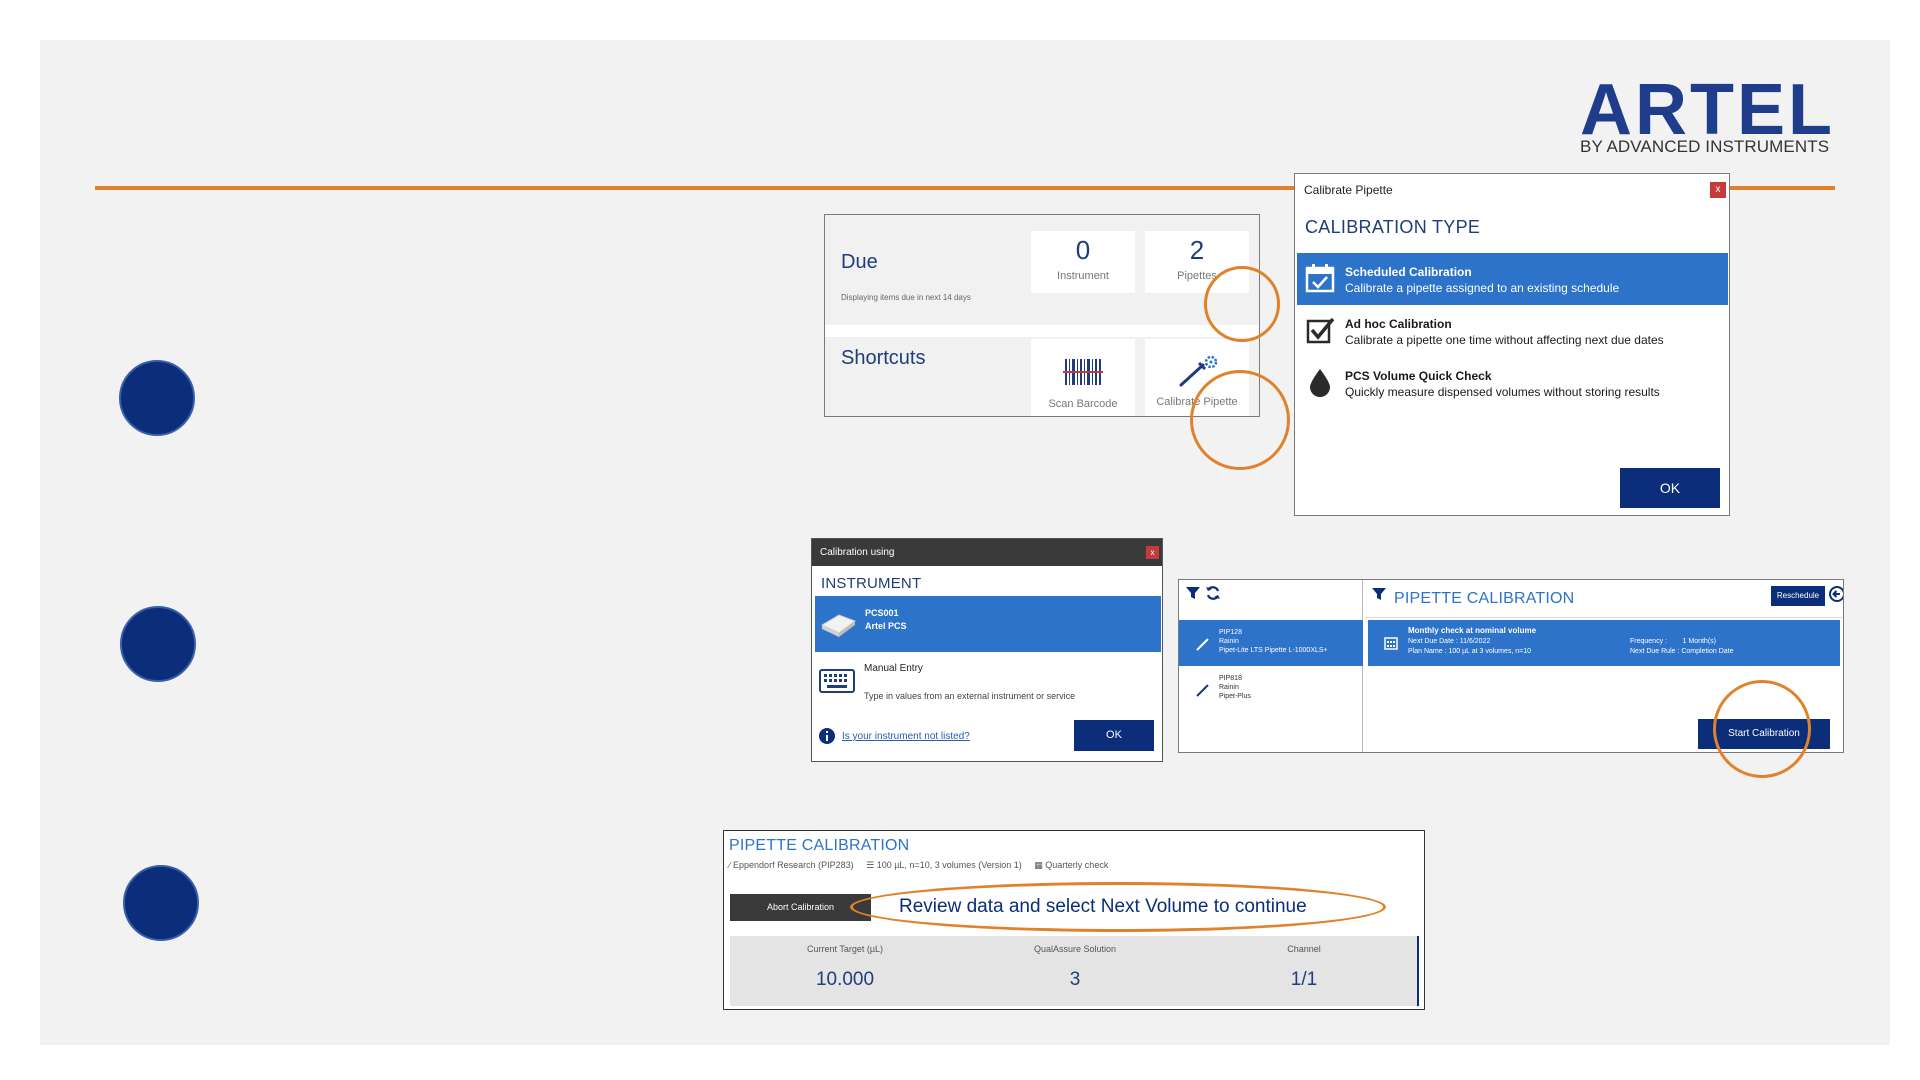 This screenshot has height=1080, width=1920. What do you see at coordinates (1682, 651) in the screenshot?
I see `schedule-rule: Next Due Rule : Completion Date` at bounding box center [1682, 651].